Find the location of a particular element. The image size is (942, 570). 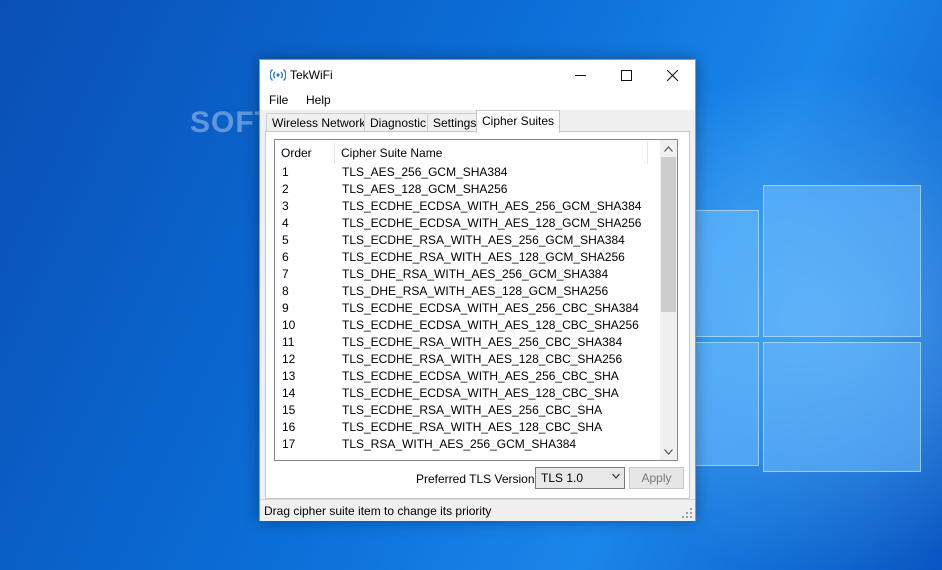

table-row: 12 TLS_ECDHE_RSA_WITH_AES_128_CBC_SHA256 is located at coordinates (468, 359).